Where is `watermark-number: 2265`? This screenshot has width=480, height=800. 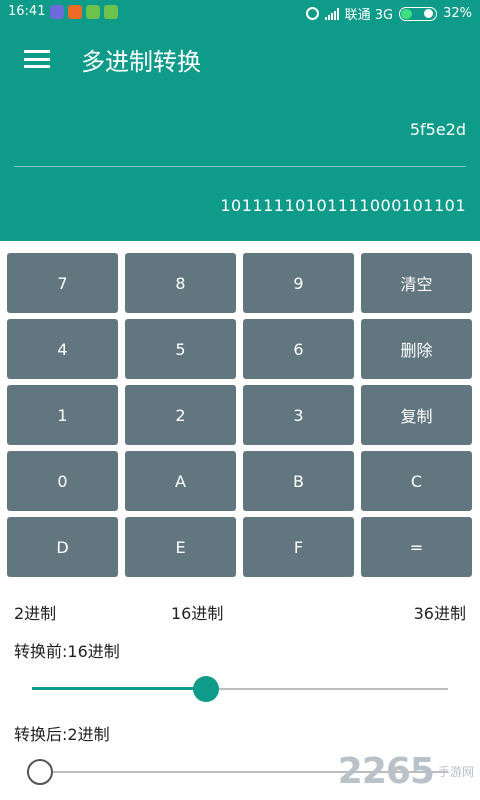 watermark-number: 2265 is located at coordinates (386, 771).